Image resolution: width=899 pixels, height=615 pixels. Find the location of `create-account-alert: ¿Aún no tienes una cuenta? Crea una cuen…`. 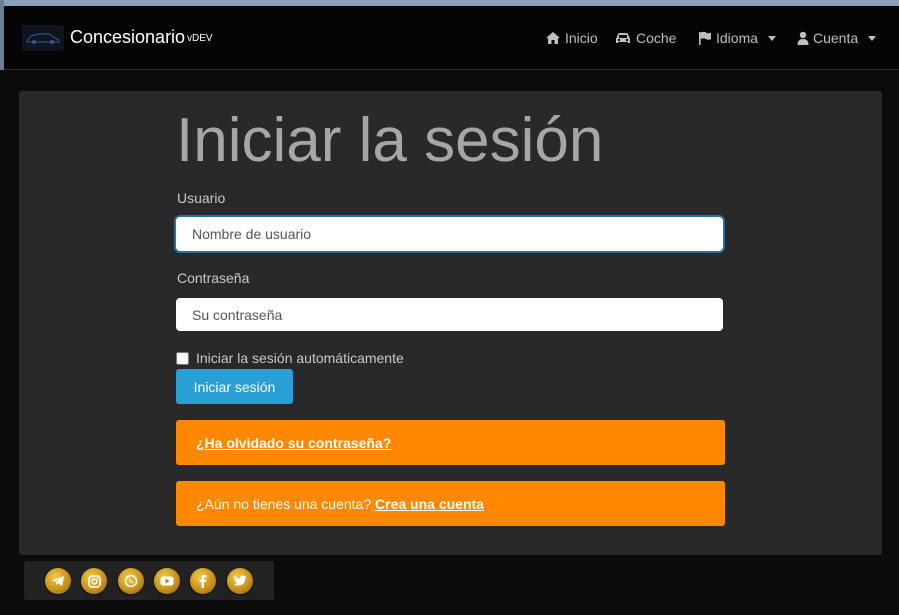

create-account-alert: ¿Aún no tienes una cuenta? Crea una cuen… is located at coordinates (450, 503).